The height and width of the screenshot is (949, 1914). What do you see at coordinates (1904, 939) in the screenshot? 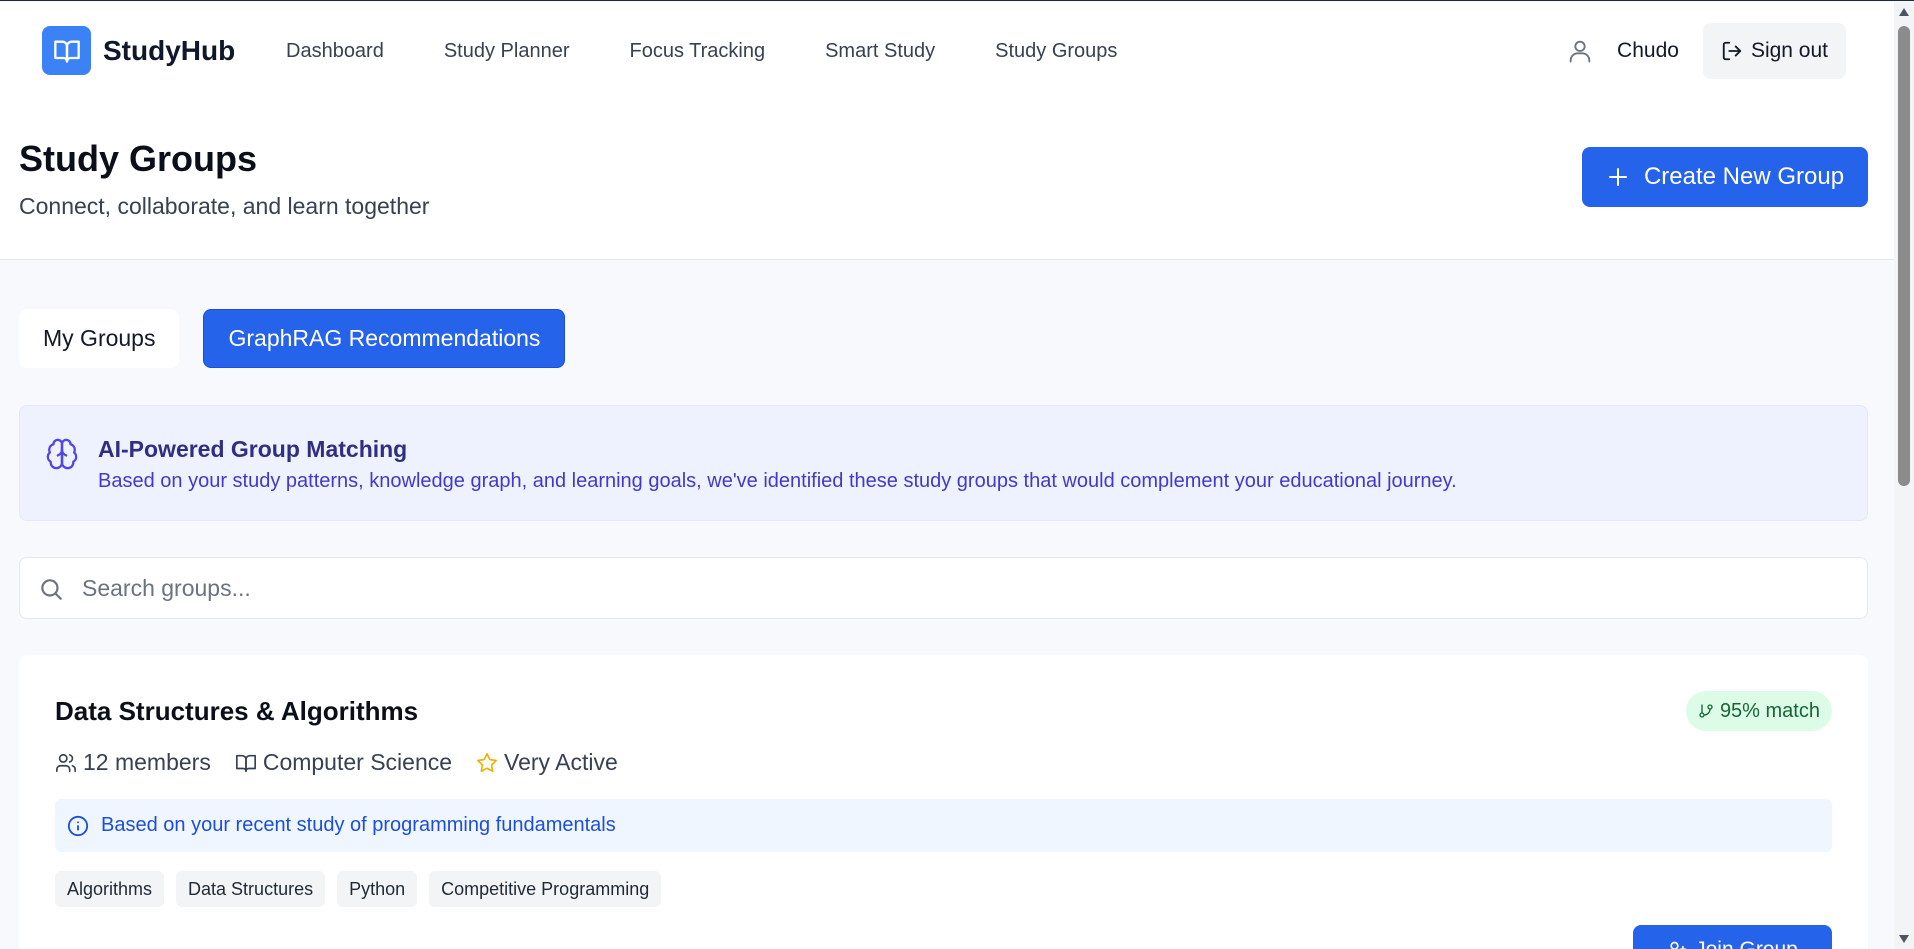
I see `scroll-down-icon` at bounding box center [1904, 939].